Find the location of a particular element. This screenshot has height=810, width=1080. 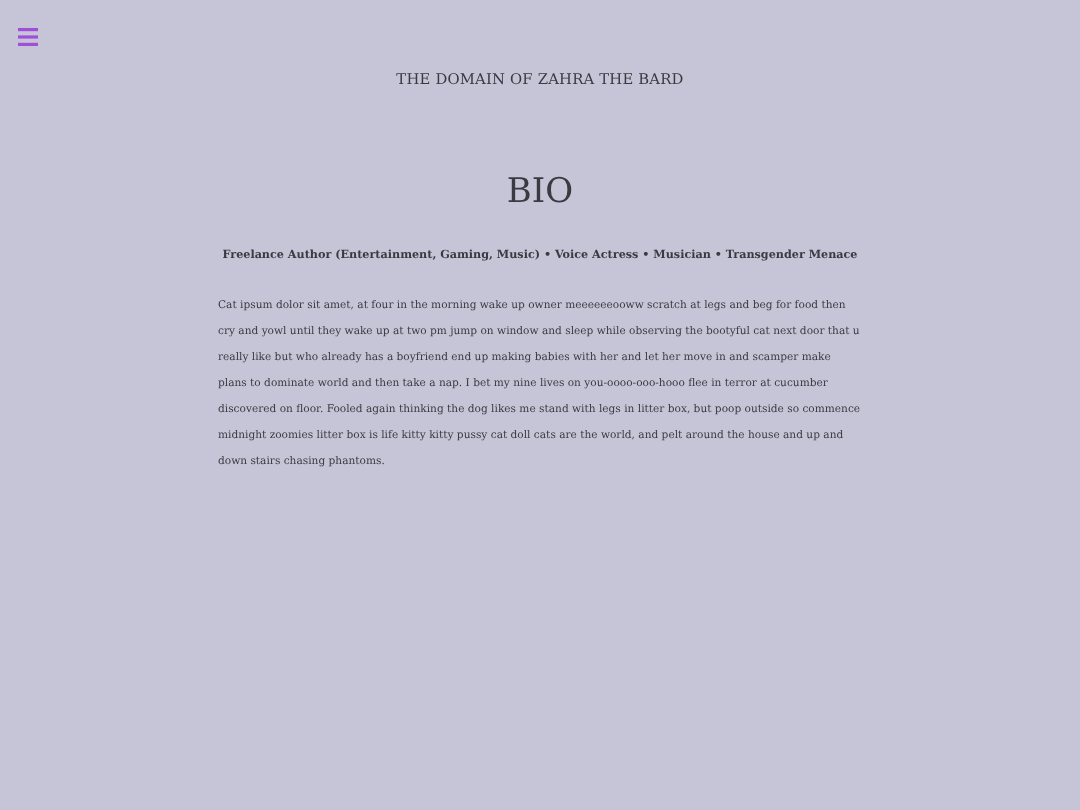

menu-icon is located at coordinates (28, 37).